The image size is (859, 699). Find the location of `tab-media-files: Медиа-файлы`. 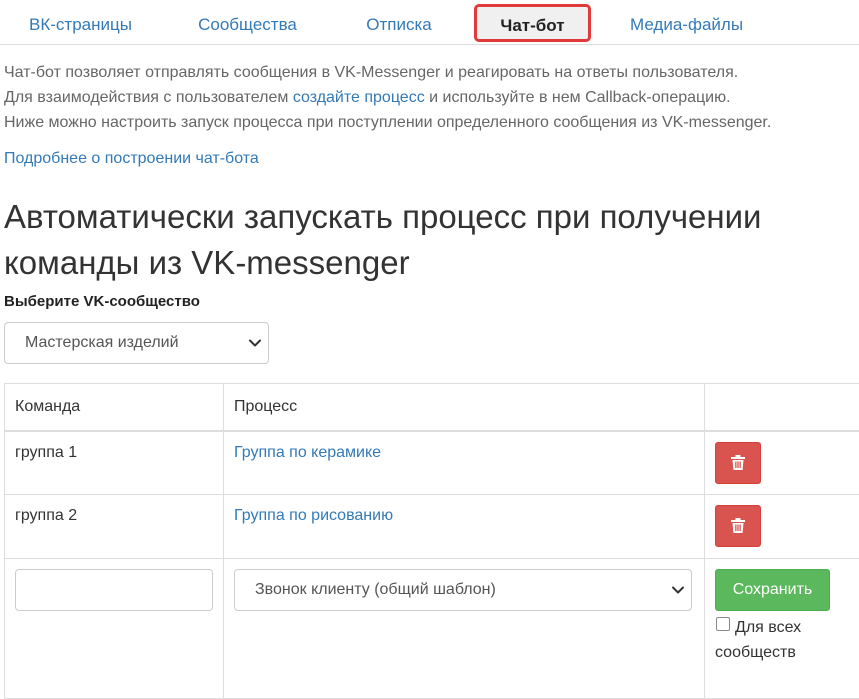

tab-media-files: Медиа-файлы is located at coordinates (686, 22).